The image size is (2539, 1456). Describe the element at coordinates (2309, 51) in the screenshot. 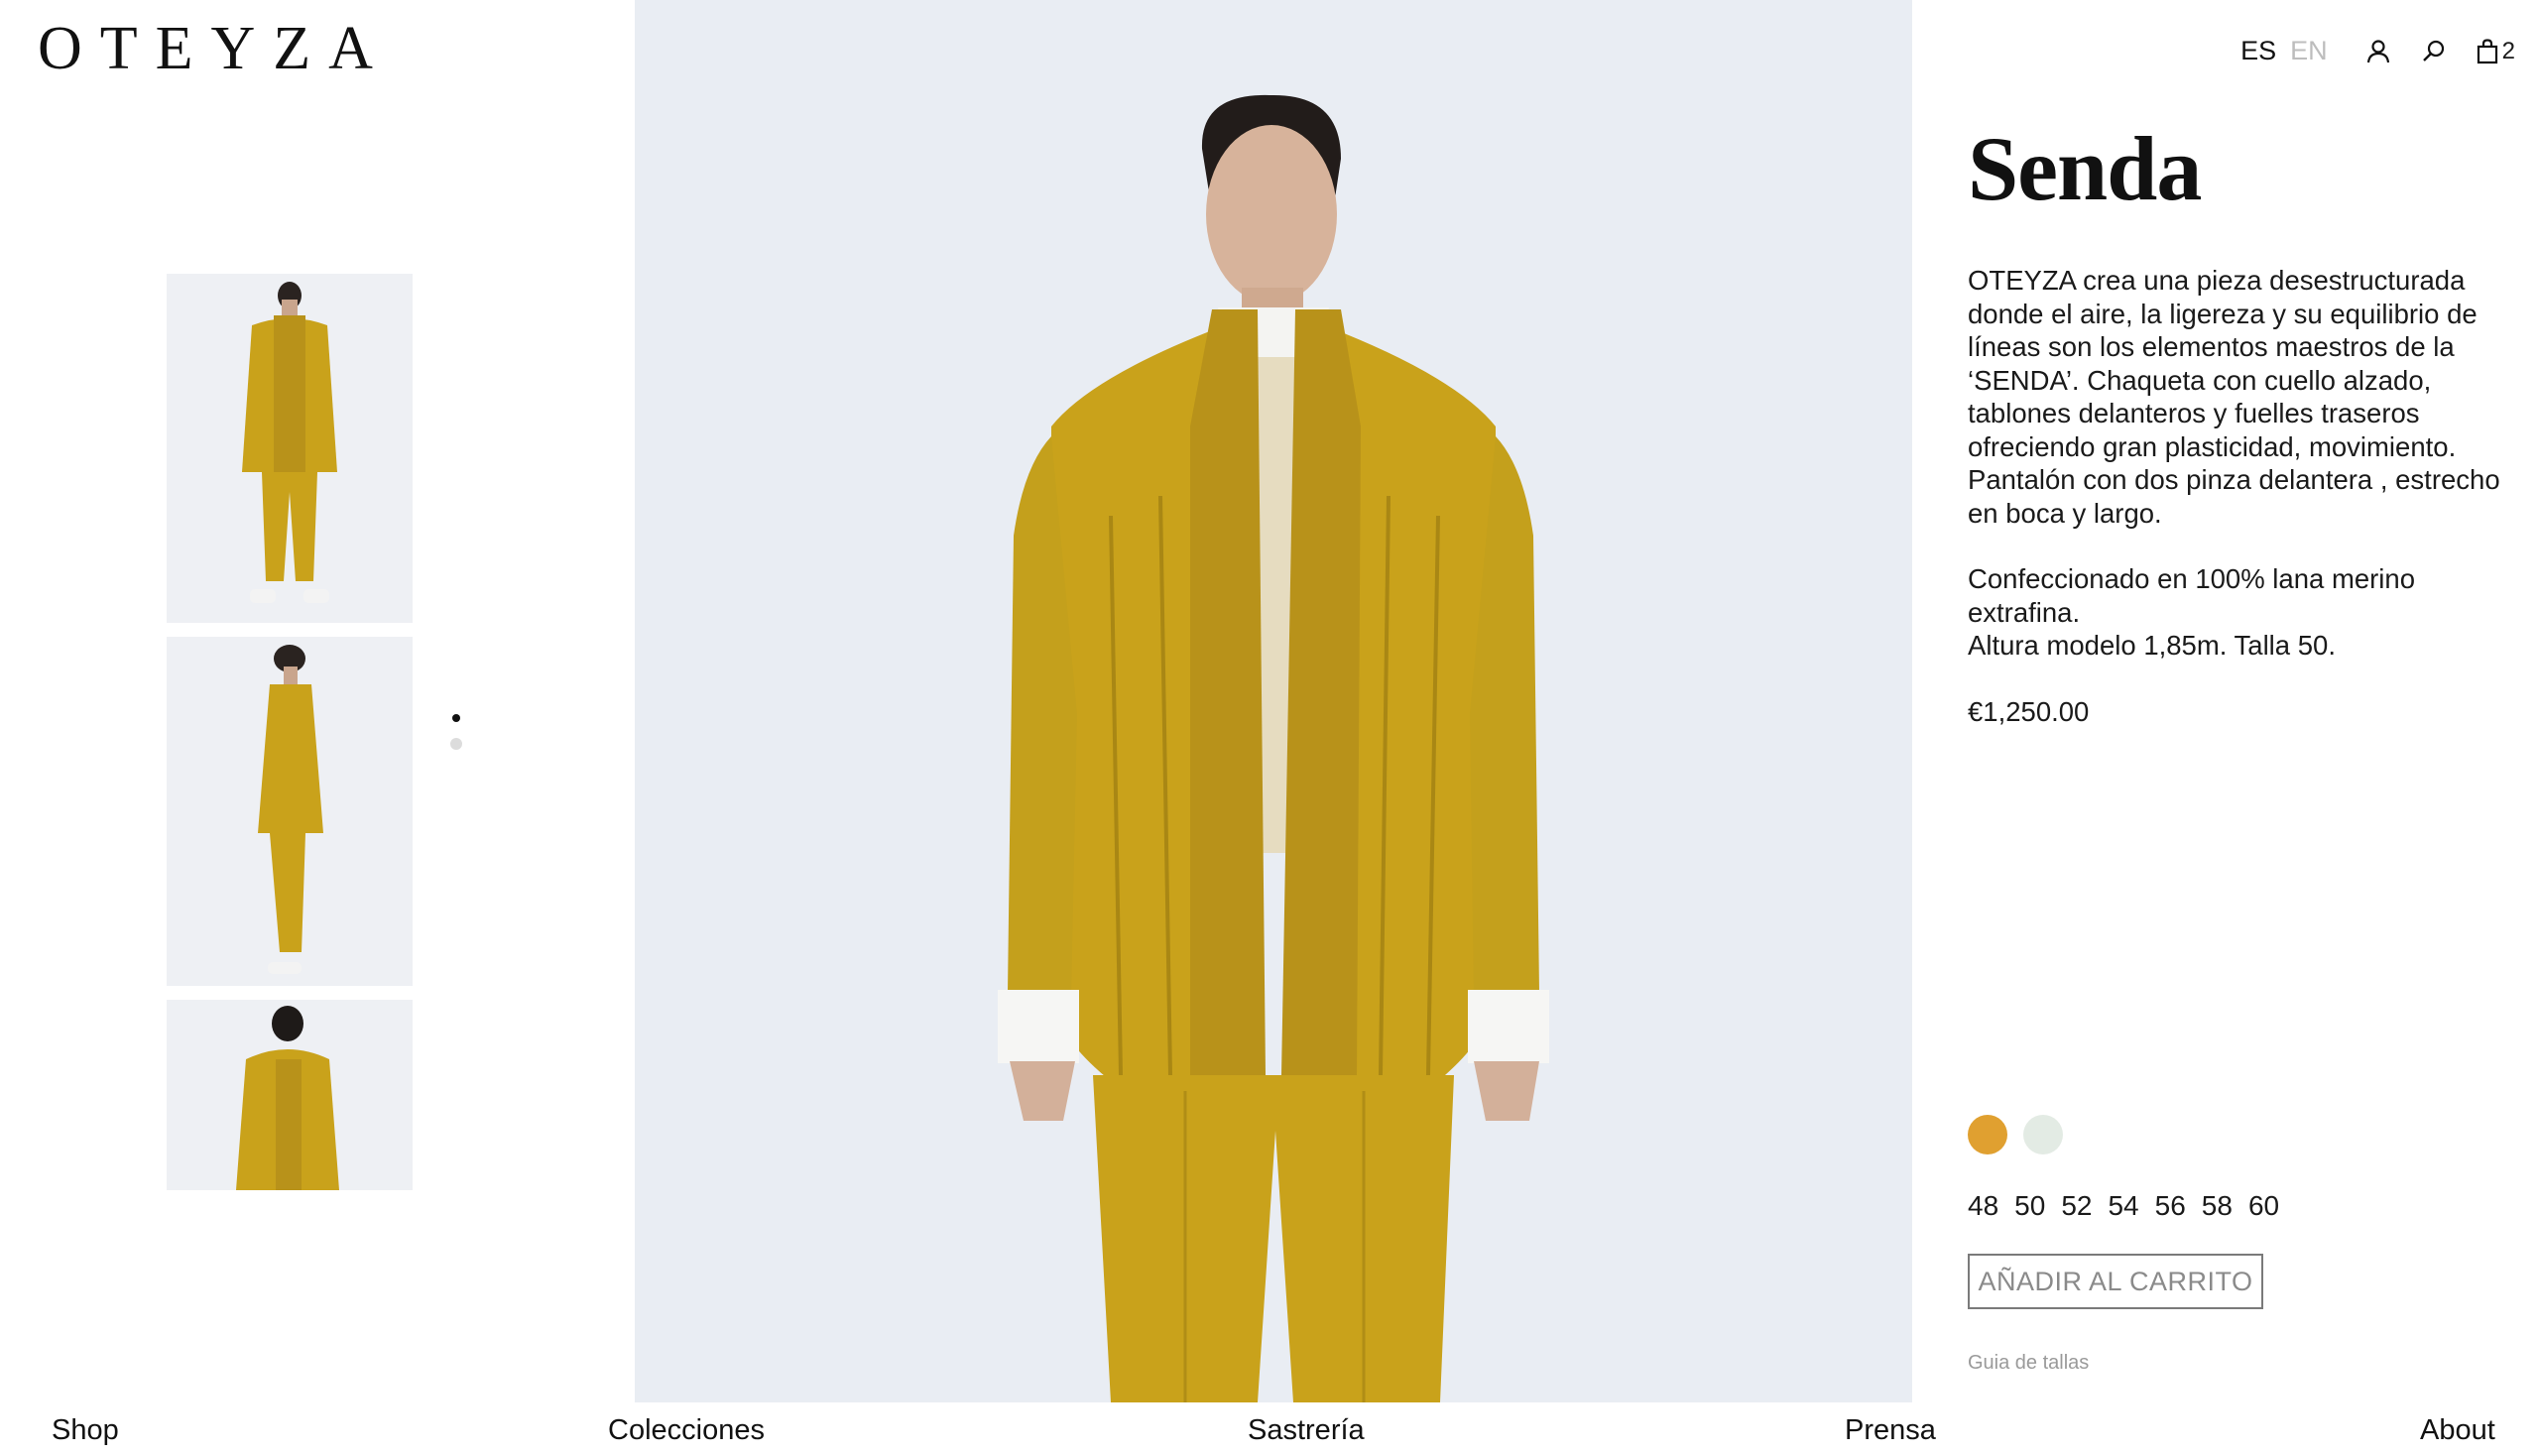

I see `language-en: EN` at that location.